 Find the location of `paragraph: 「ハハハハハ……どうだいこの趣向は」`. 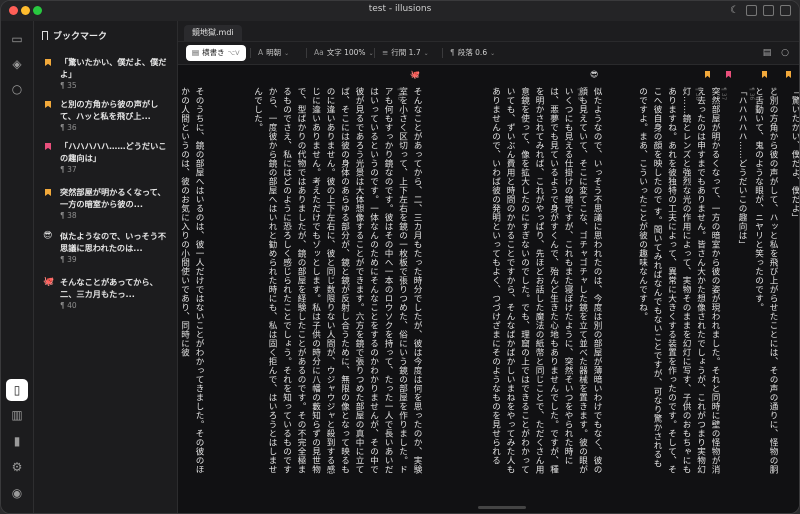

paragraph: 「ハハハハハ……どうだいこの趣向は」 is located at coordinates (742, 281).